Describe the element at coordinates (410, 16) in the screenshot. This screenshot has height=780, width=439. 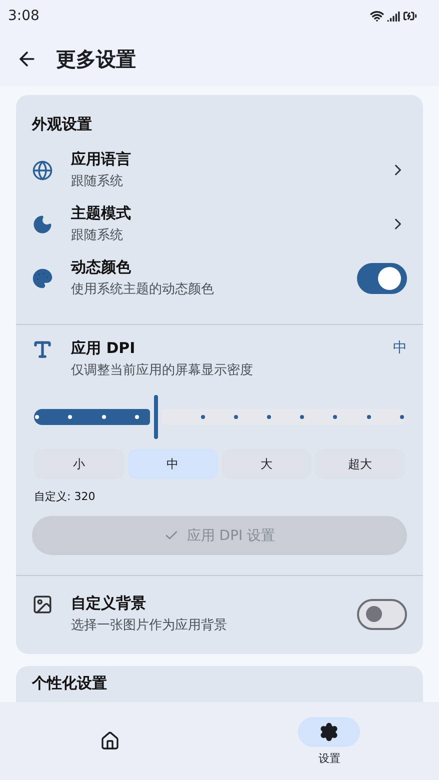
I see `battery-icon` at that location.